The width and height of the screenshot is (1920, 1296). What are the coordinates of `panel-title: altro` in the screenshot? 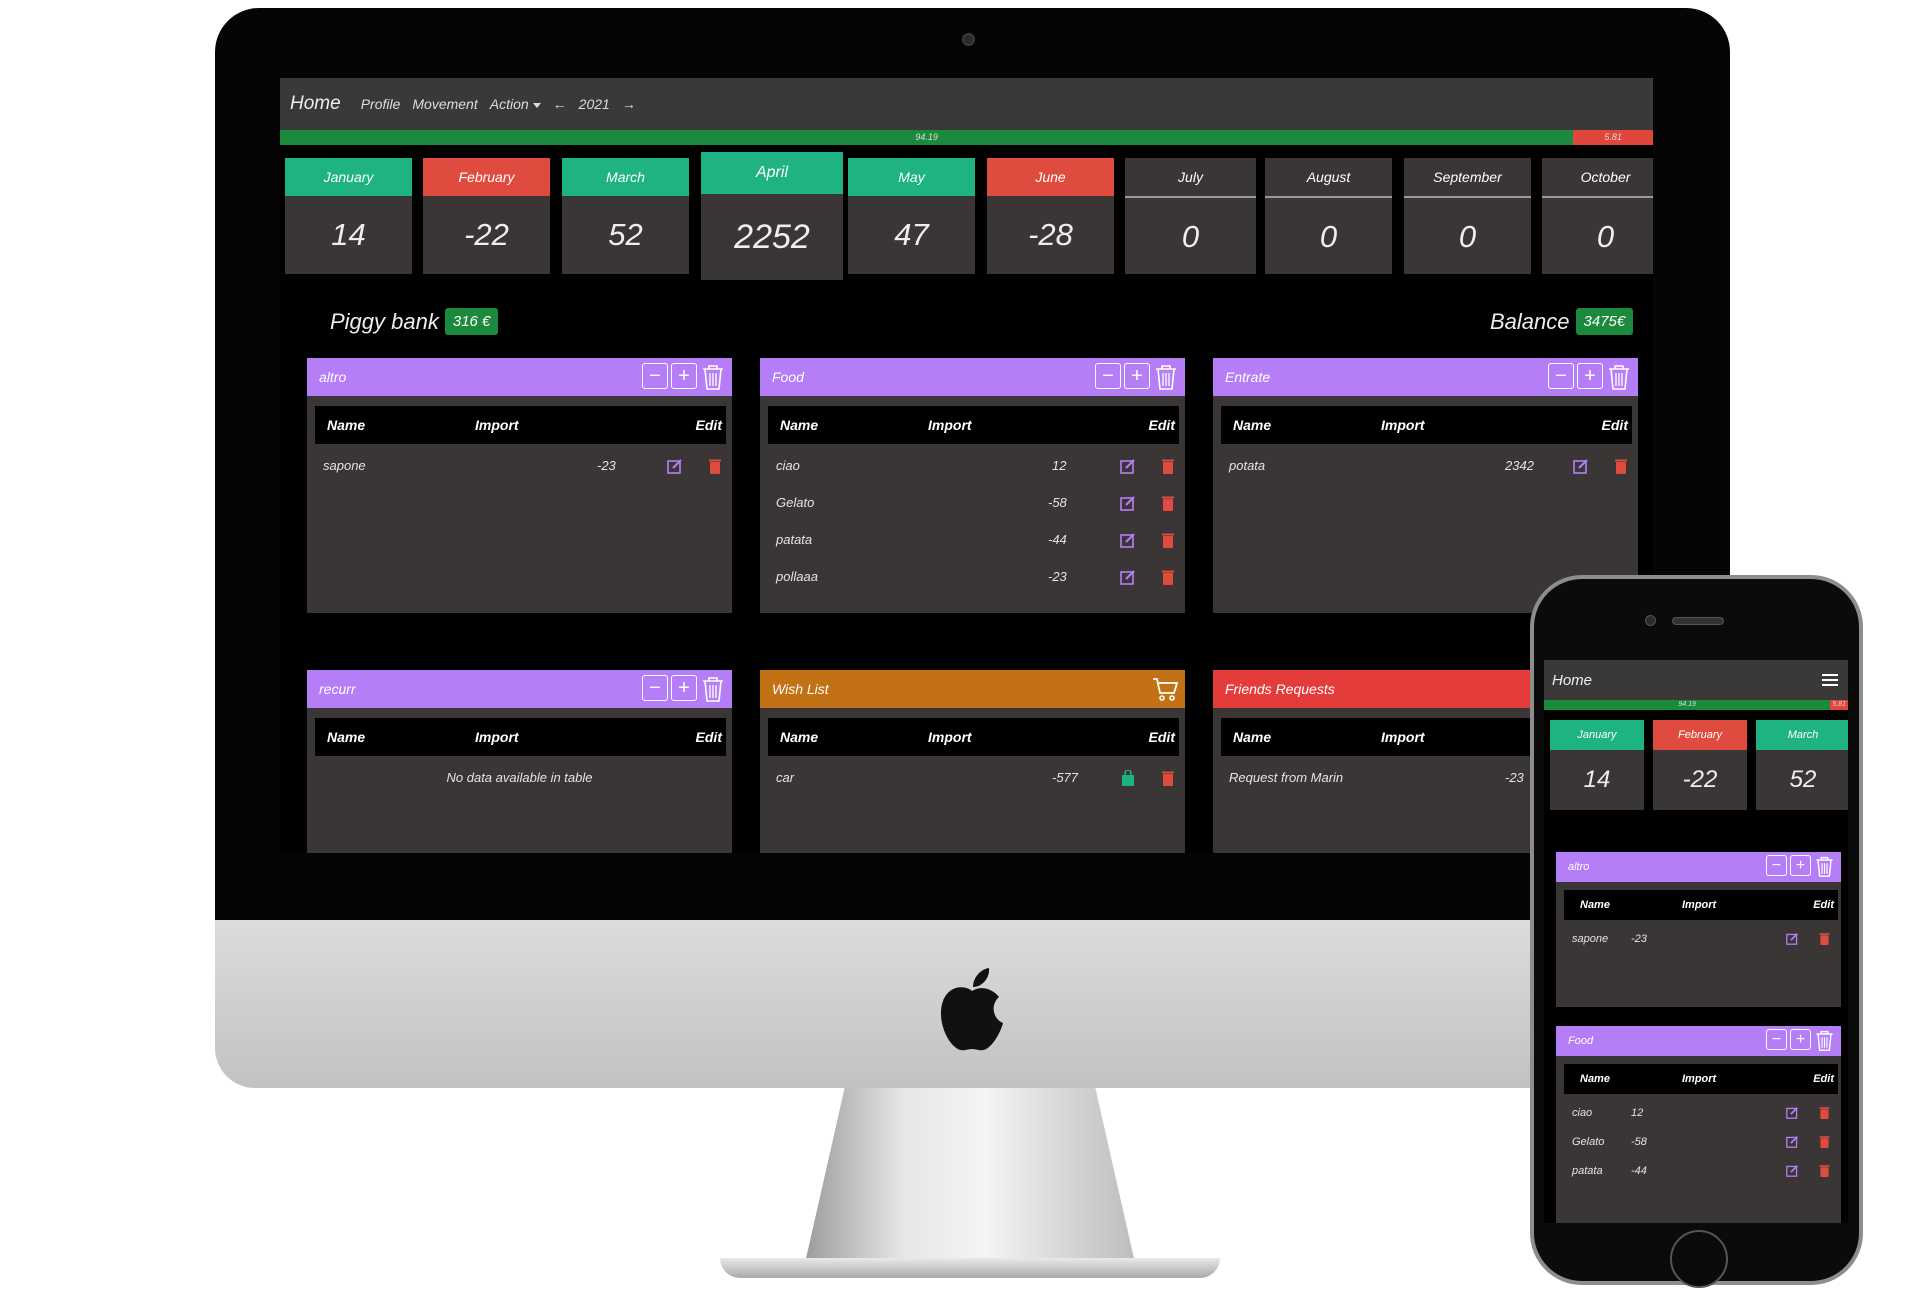 It's located at (1579, 867).